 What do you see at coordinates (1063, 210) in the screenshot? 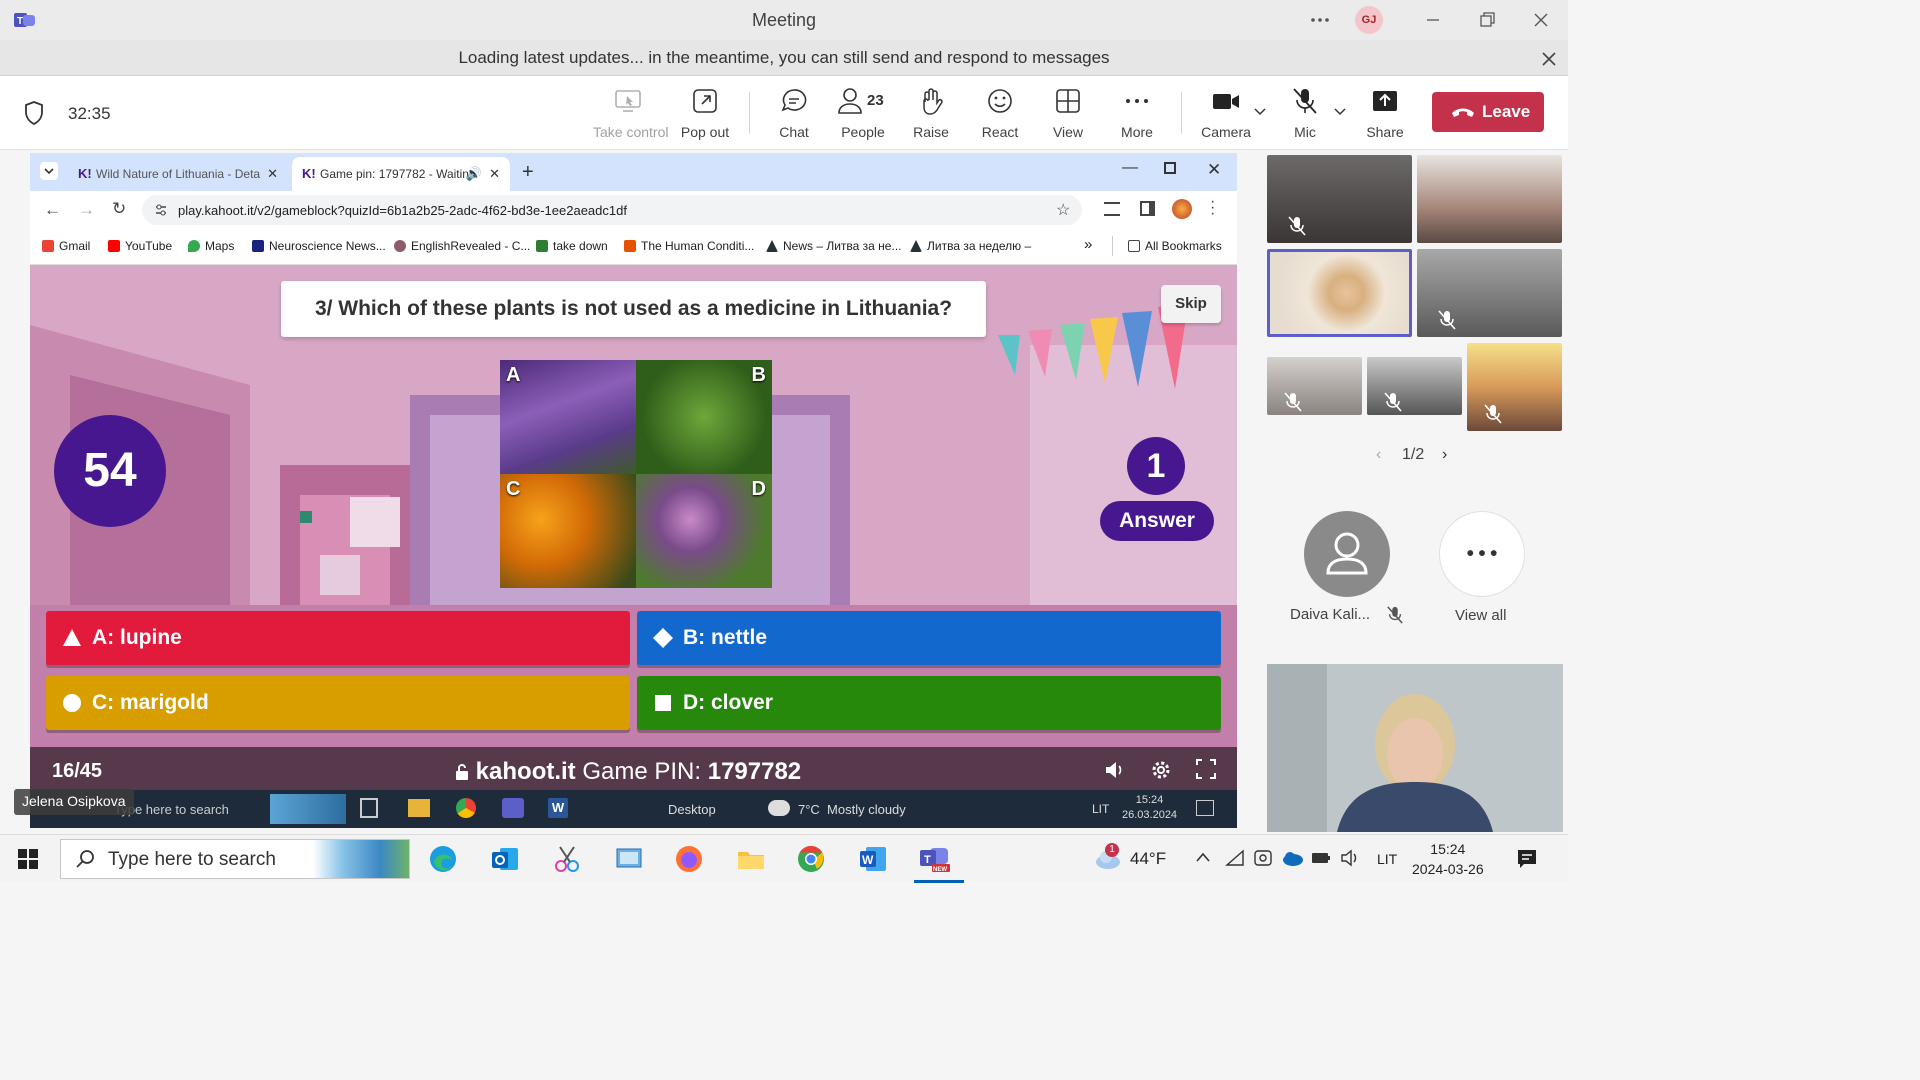
I see `bookmark-star-icon: ☆` at bounding box center [1063, 210].